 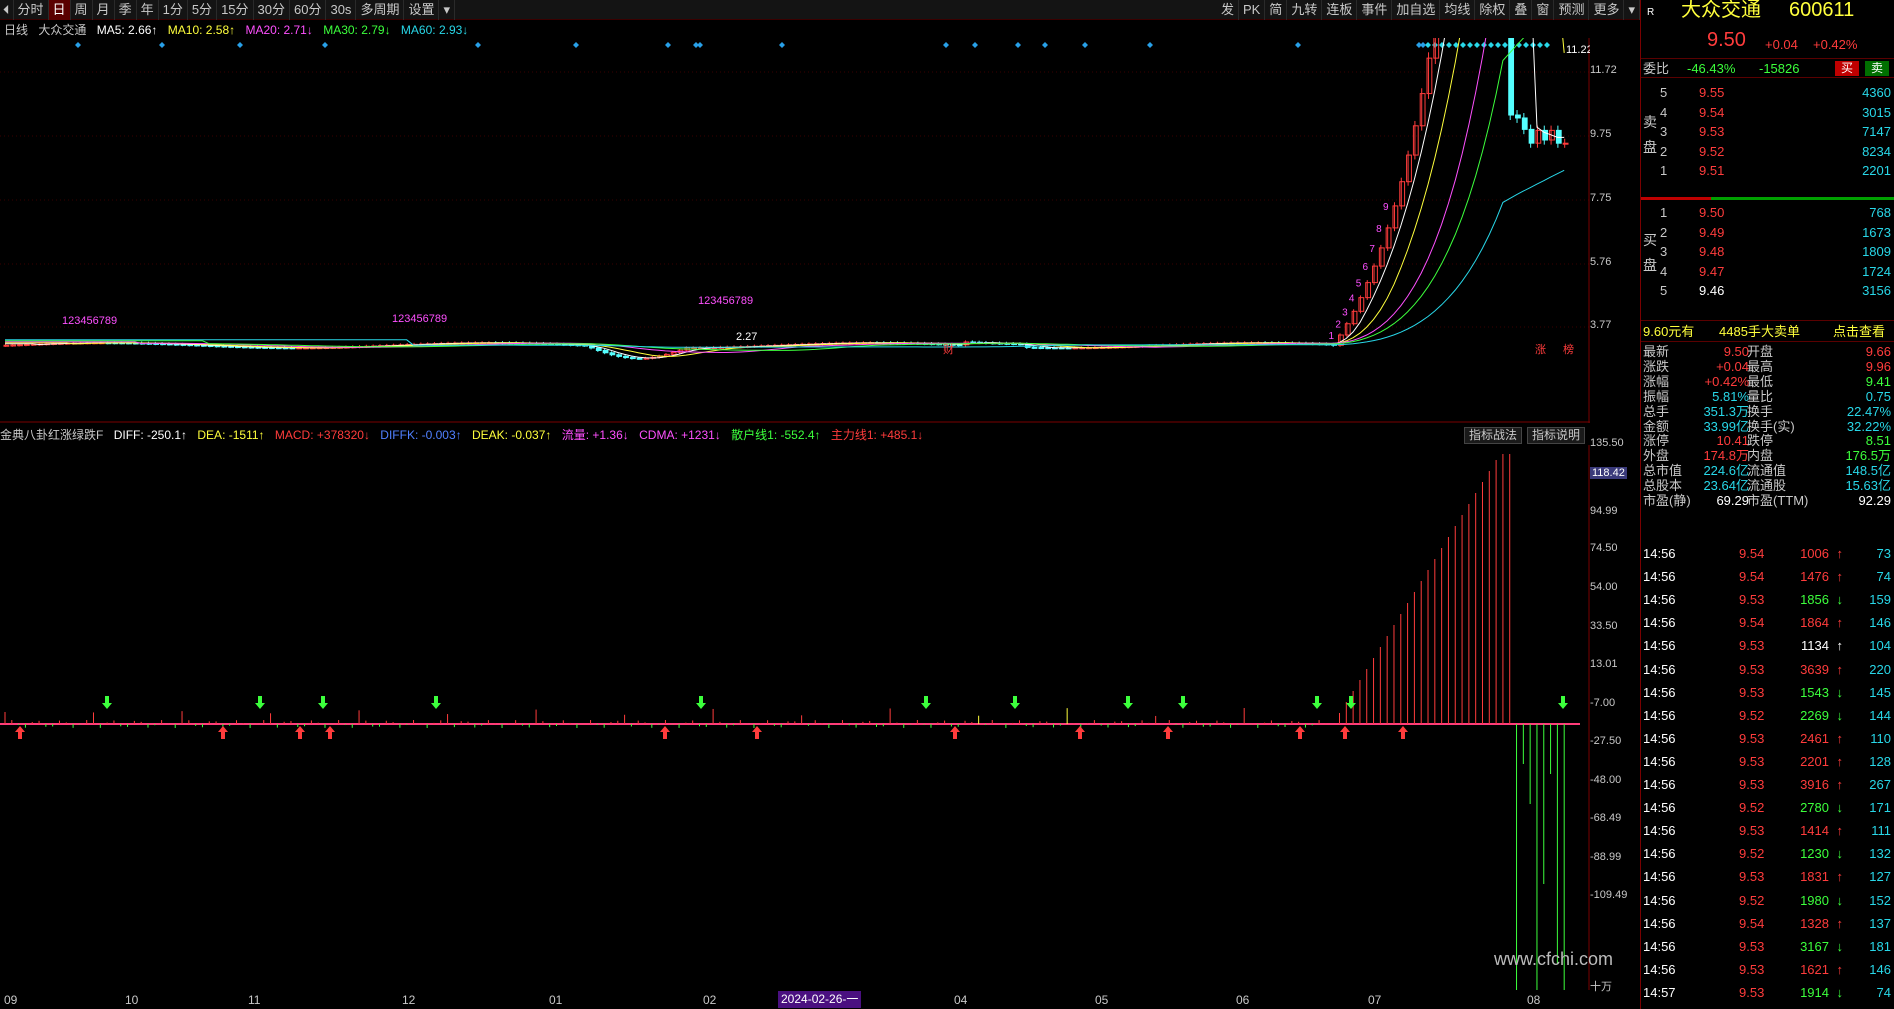 What do you see at coordinates (1604, 626) in the screenshot?
I see `indicator-tick: 33.50` at bounding box center [1604, 626].